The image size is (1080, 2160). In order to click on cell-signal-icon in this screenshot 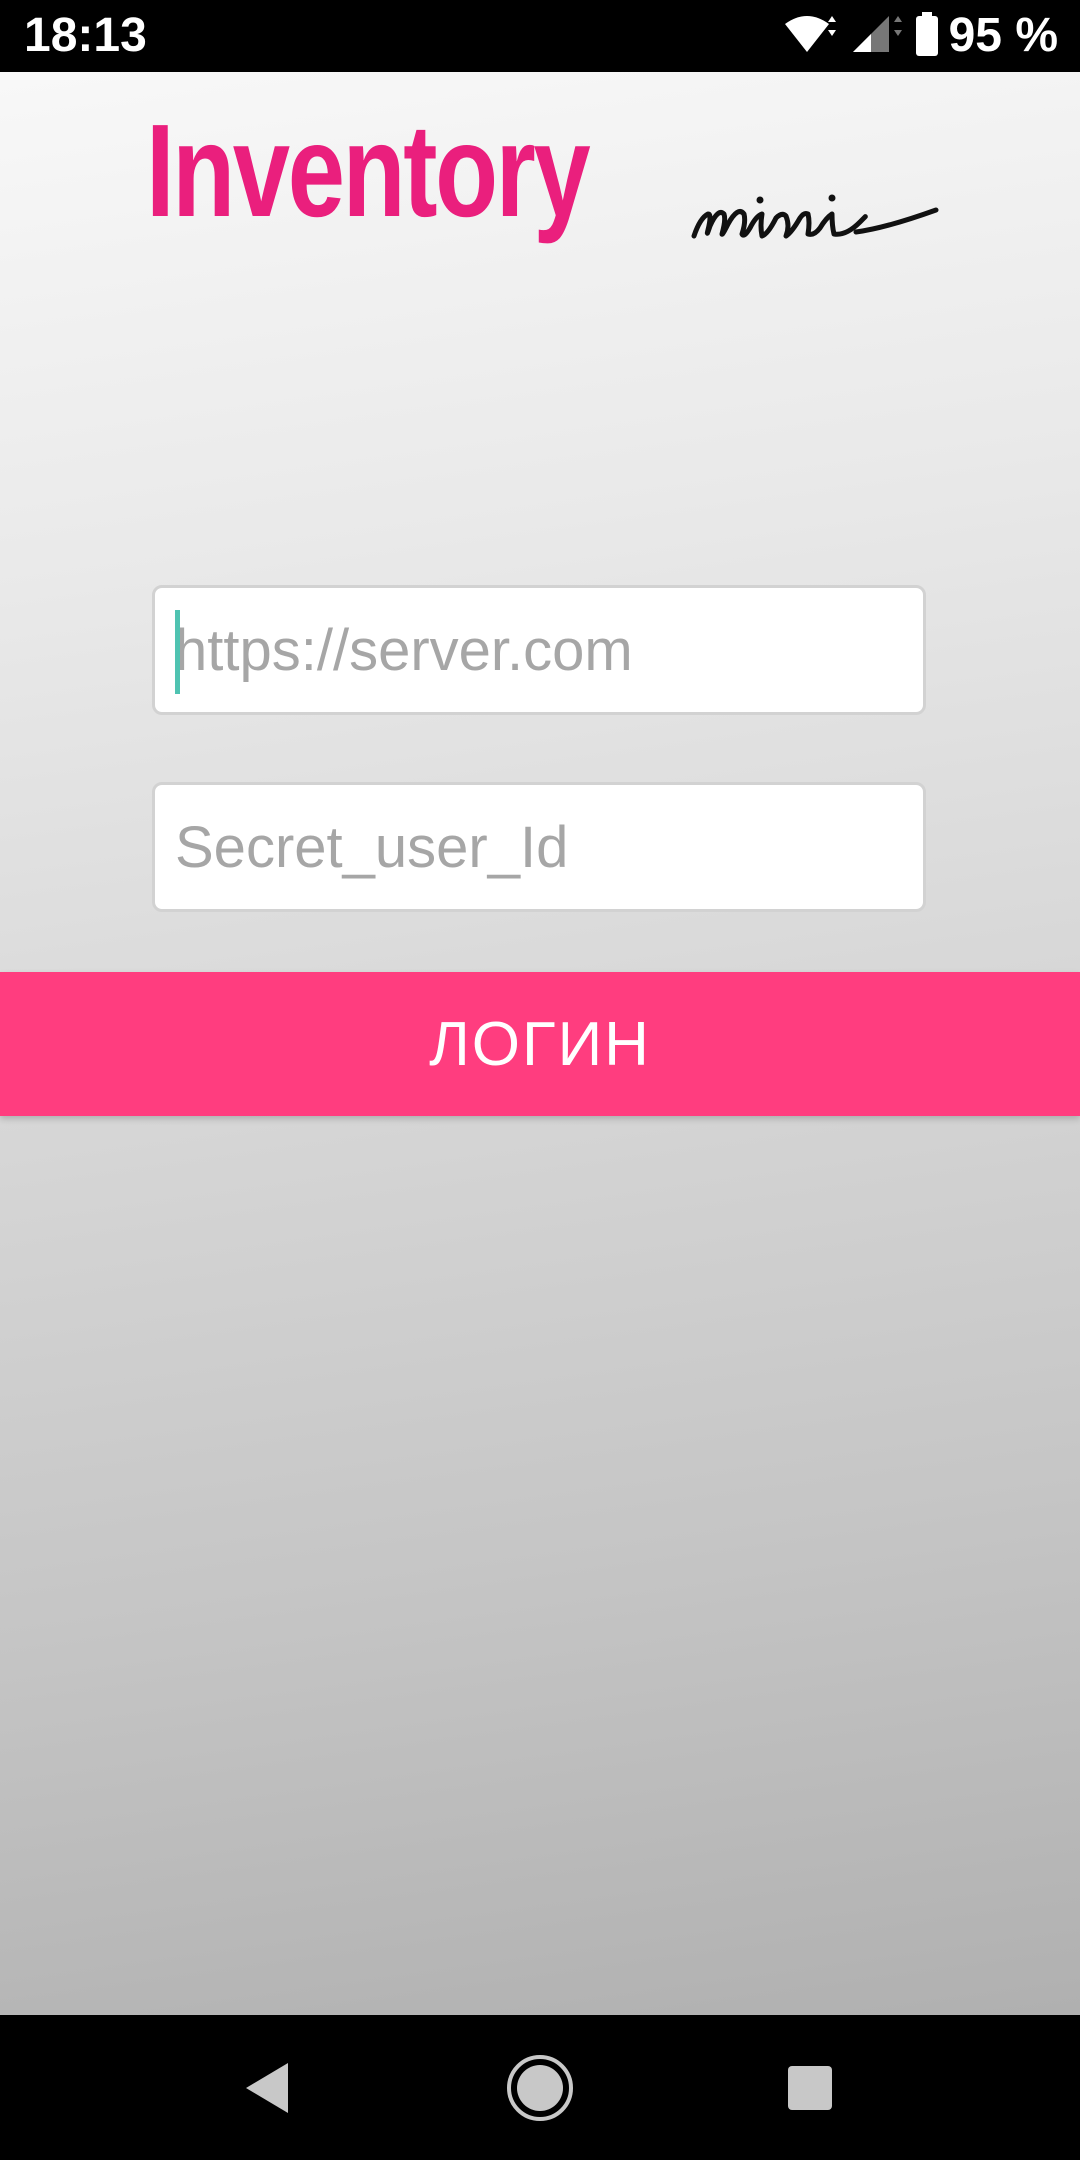, I will do `click(877, 36)`.